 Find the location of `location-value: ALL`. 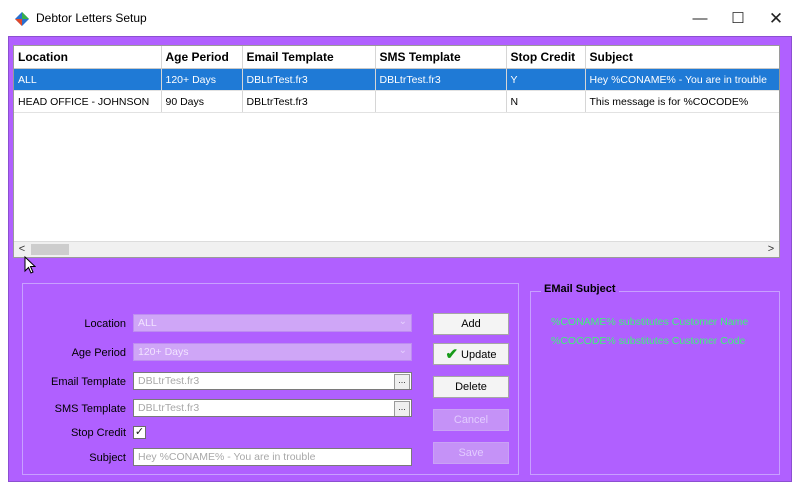

location-value: ALL is located at coordinates (147, 323).